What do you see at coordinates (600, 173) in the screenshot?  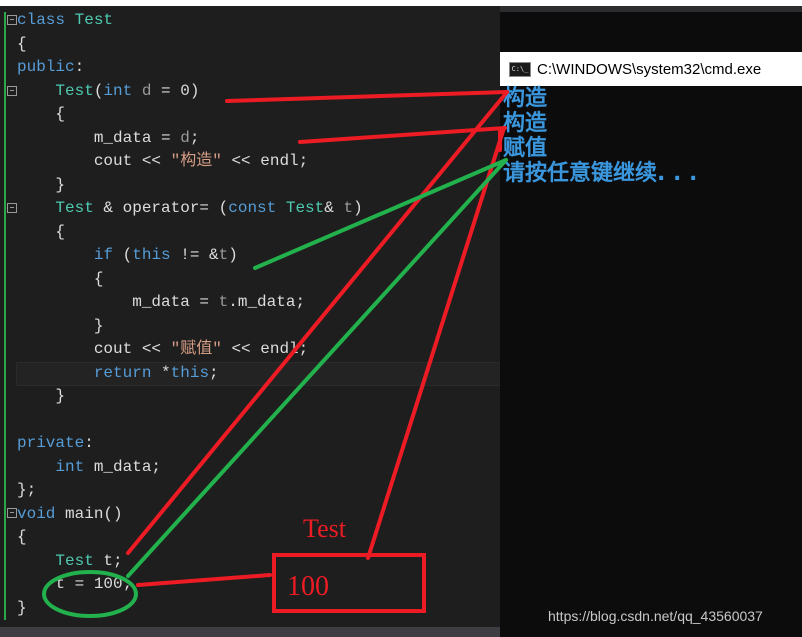 I see `console-output-line: 请按任意键继续. . .` at bounding box center [600, 173].